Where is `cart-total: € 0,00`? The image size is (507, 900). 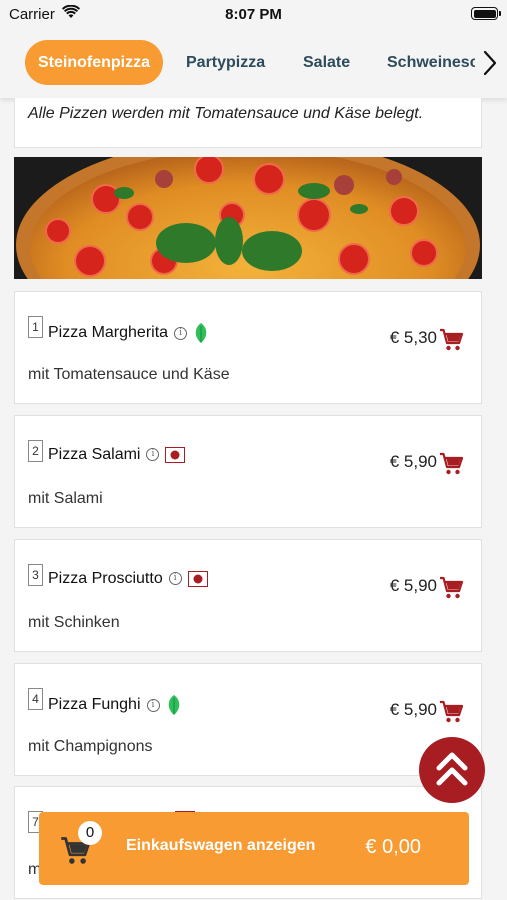 cart-total: € 0,00 is located at coordinates (393, 847).